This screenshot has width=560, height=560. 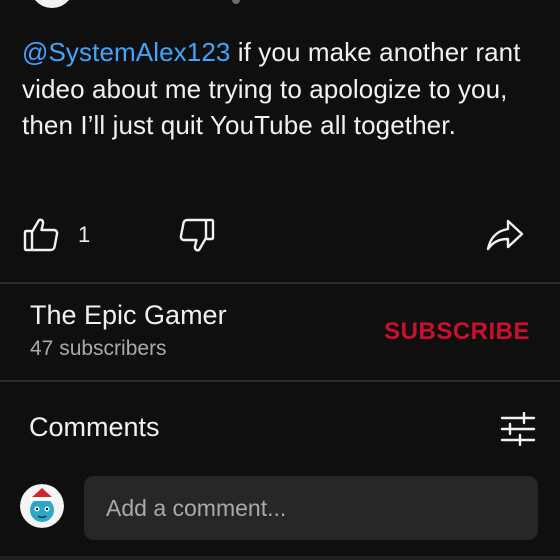 I want to click on thumbs-up-icon, so click(x=41, y=235).